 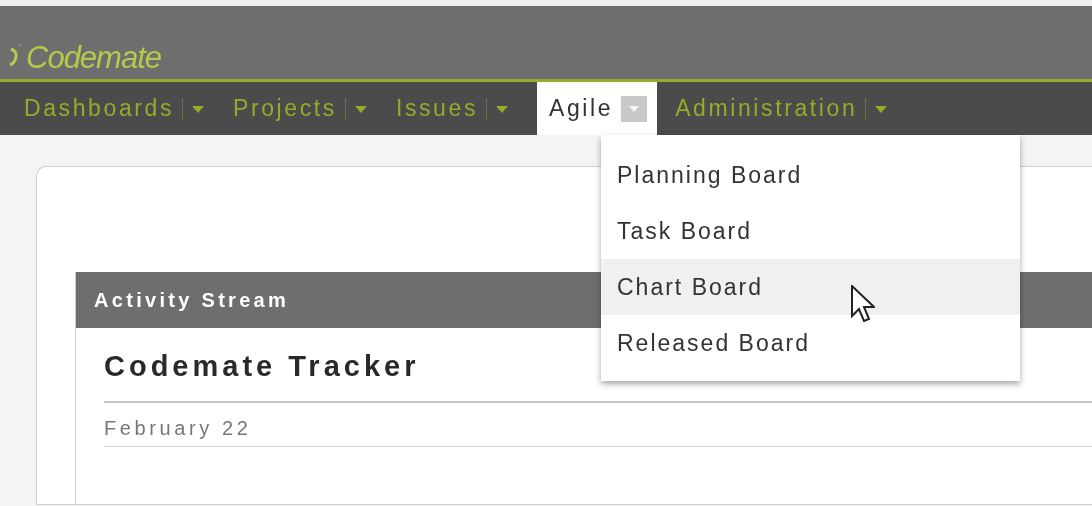 I want to click on nav-tab: Agile, so click(x=597, y=108).